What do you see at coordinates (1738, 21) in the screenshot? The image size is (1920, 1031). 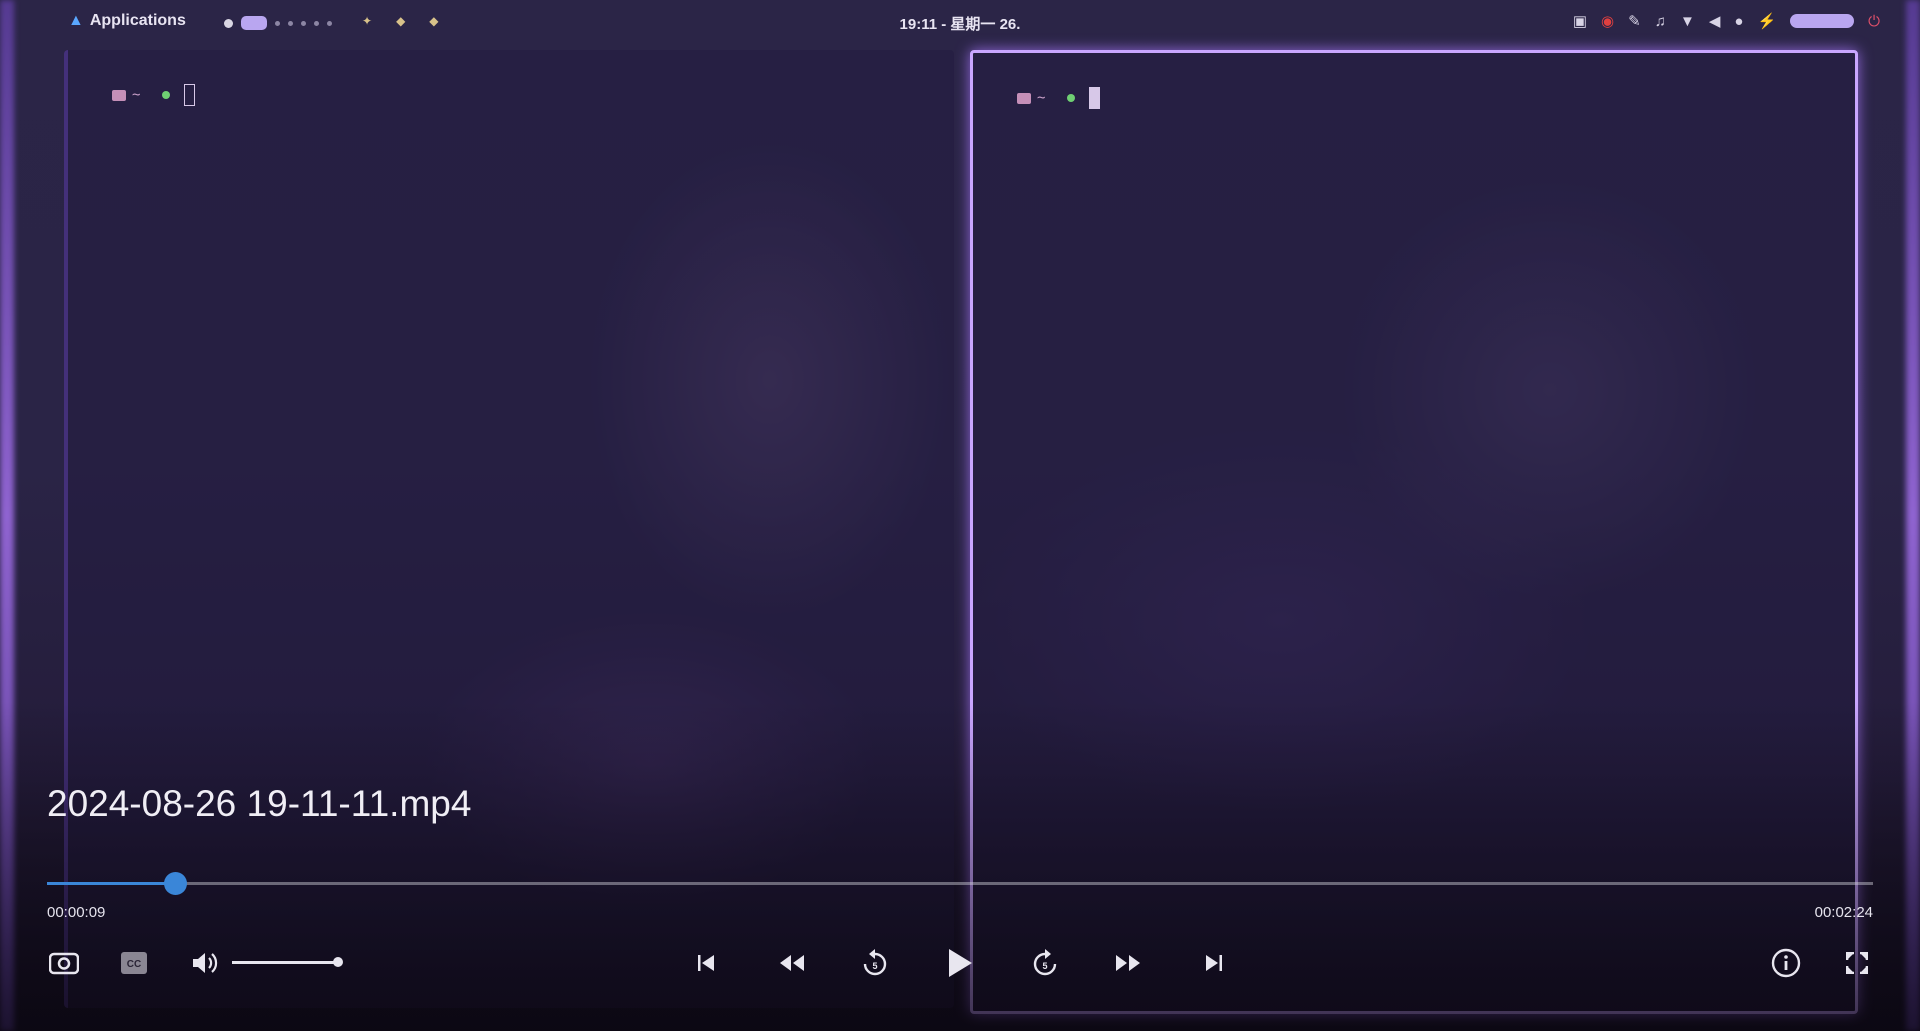 I see `microphone-icon: ●` at bounding box center [1738, 21].